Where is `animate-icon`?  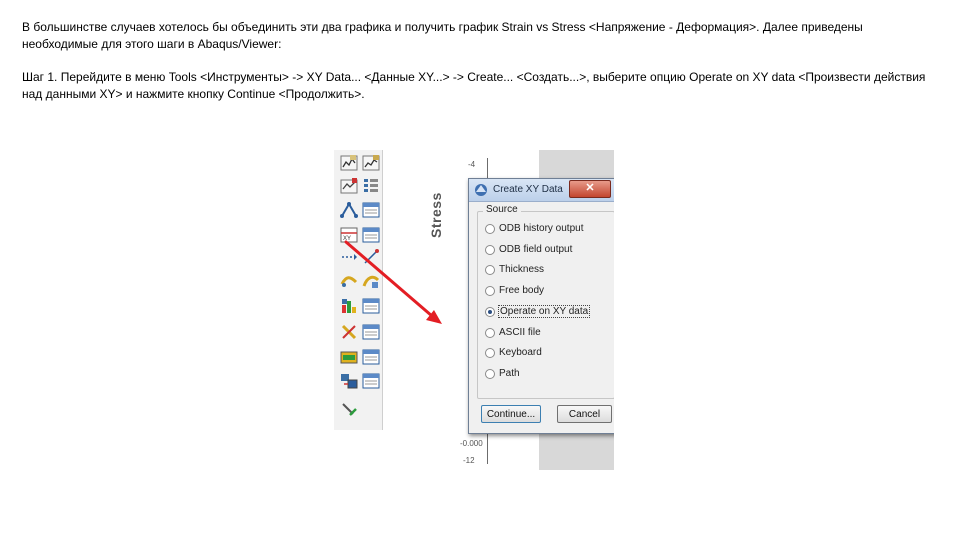 animate-icon is located at coordinates (349, 281).